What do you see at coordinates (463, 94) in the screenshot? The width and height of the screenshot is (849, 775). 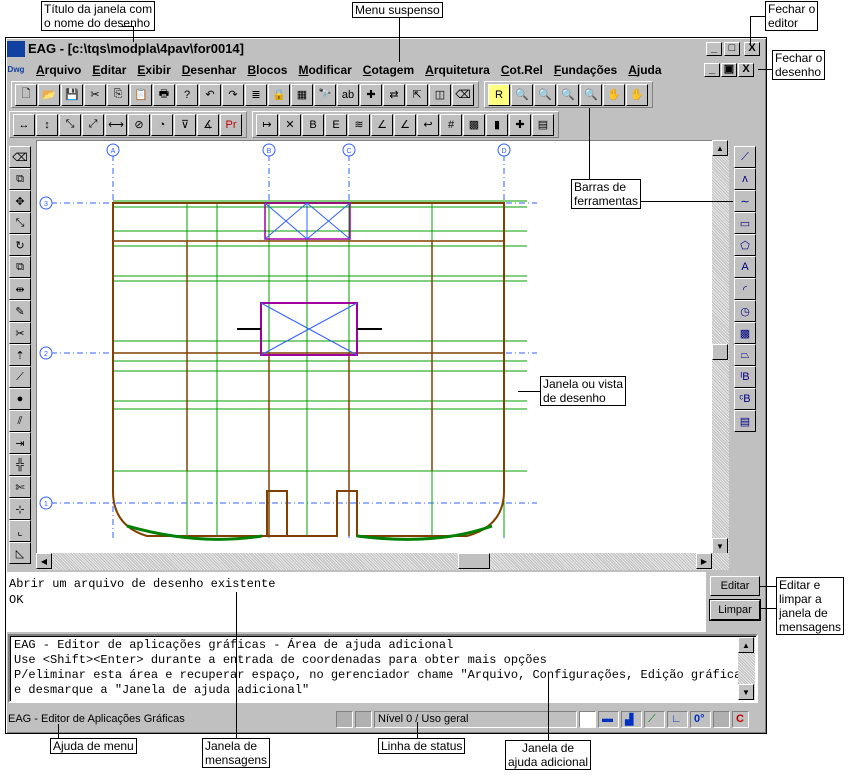 I see `eraser-icon: ⌫` at bounding box center [463, 94].